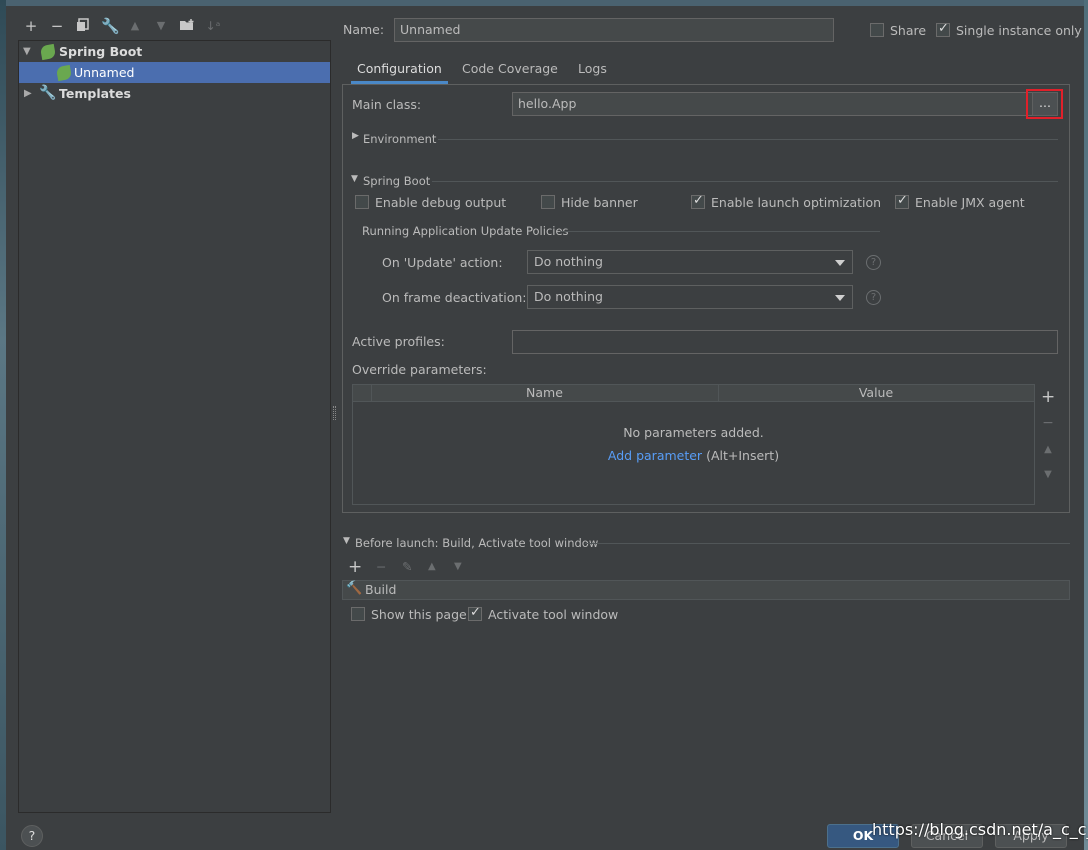  I want to click on single-instance-checkbox, so click(943, 29).